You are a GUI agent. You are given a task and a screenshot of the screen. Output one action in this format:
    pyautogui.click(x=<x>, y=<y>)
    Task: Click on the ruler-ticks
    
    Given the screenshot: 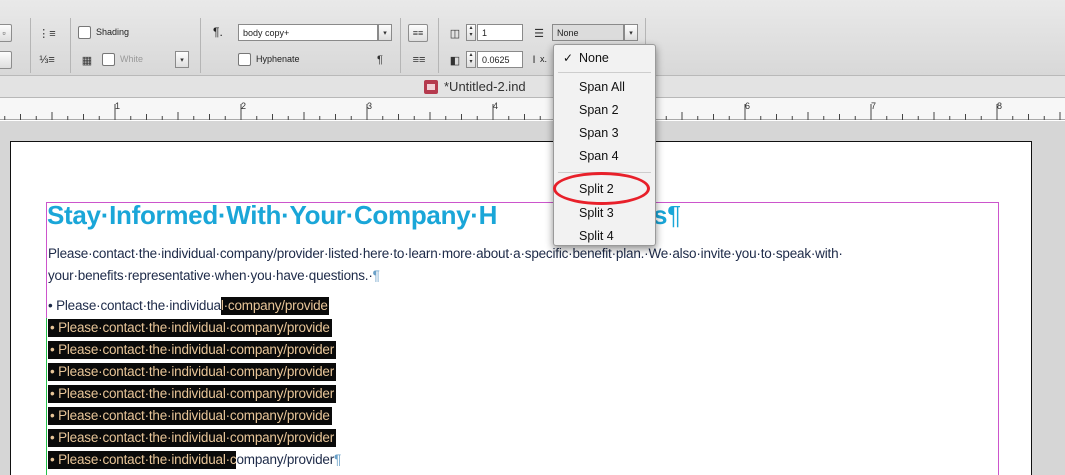 What is the action you would take?
    pyautogui.click(x=532, y=112)
    